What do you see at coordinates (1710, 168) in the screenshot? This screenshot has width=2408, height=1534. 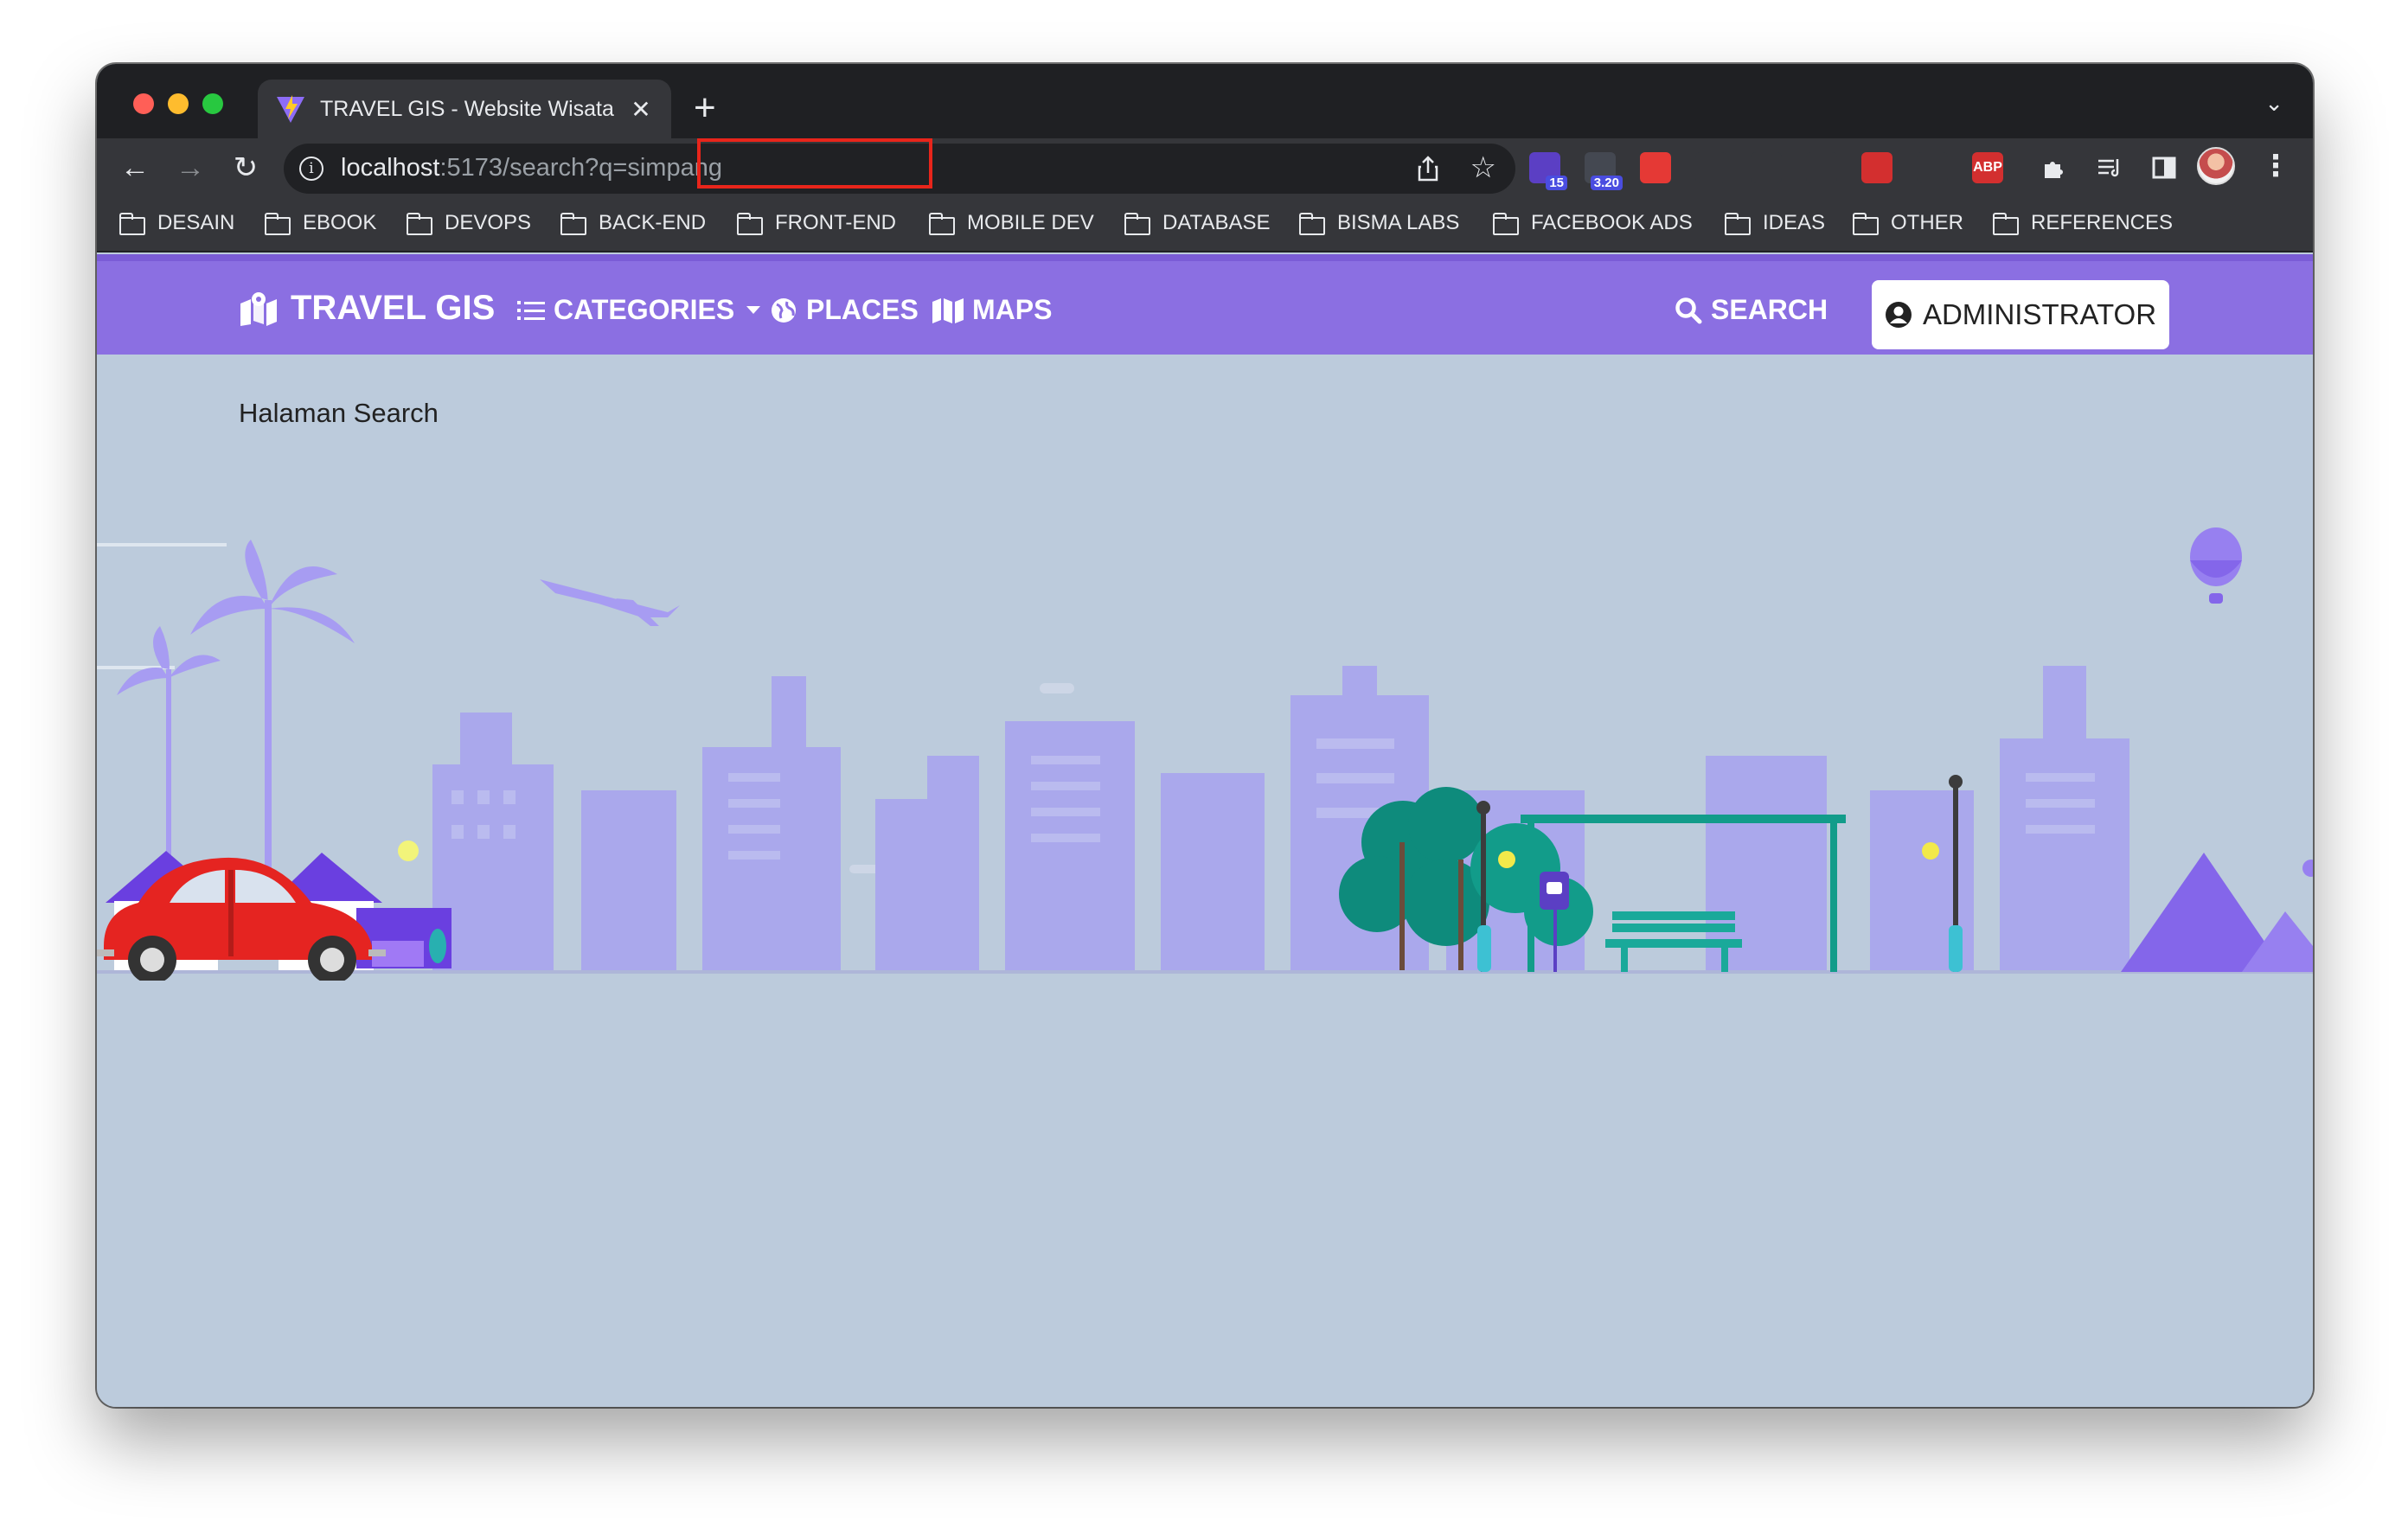 I see `extension-info-icon` at bounding box center [1710, 168].